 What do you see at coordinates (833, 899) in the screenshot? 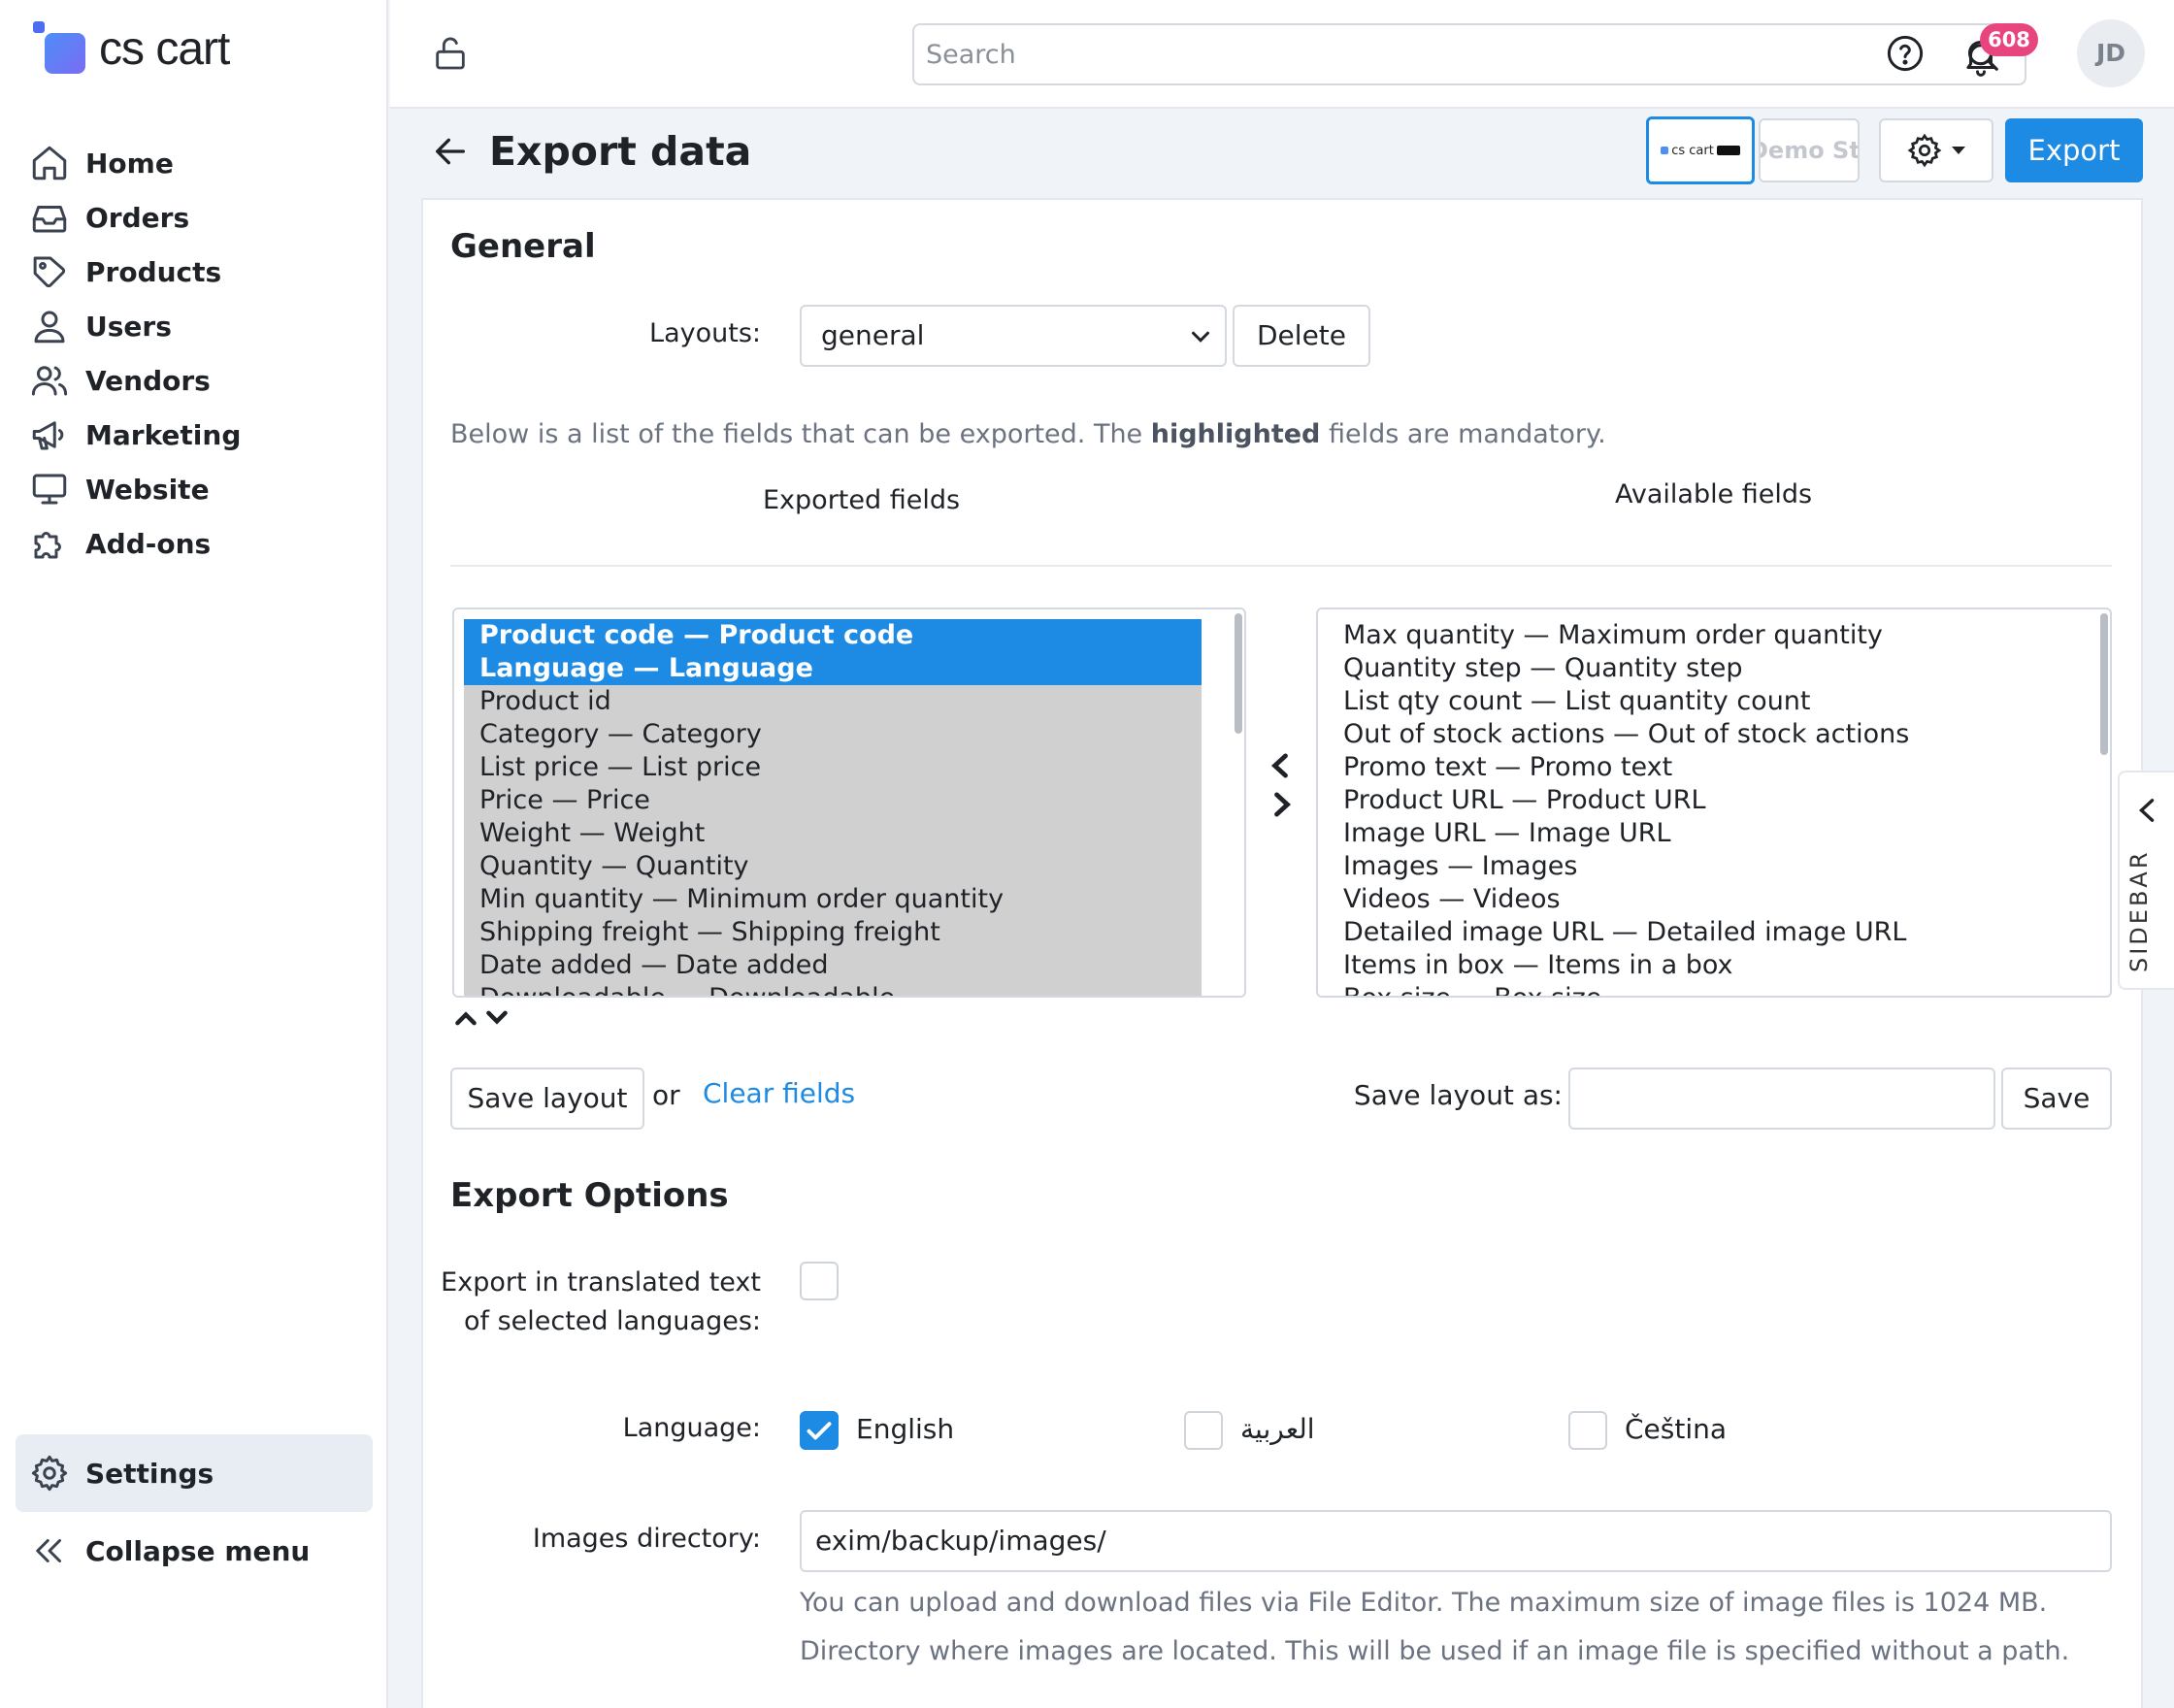
I see `list-option: Min quantity — Minimum order quantity` at bounding box center [833, 899].